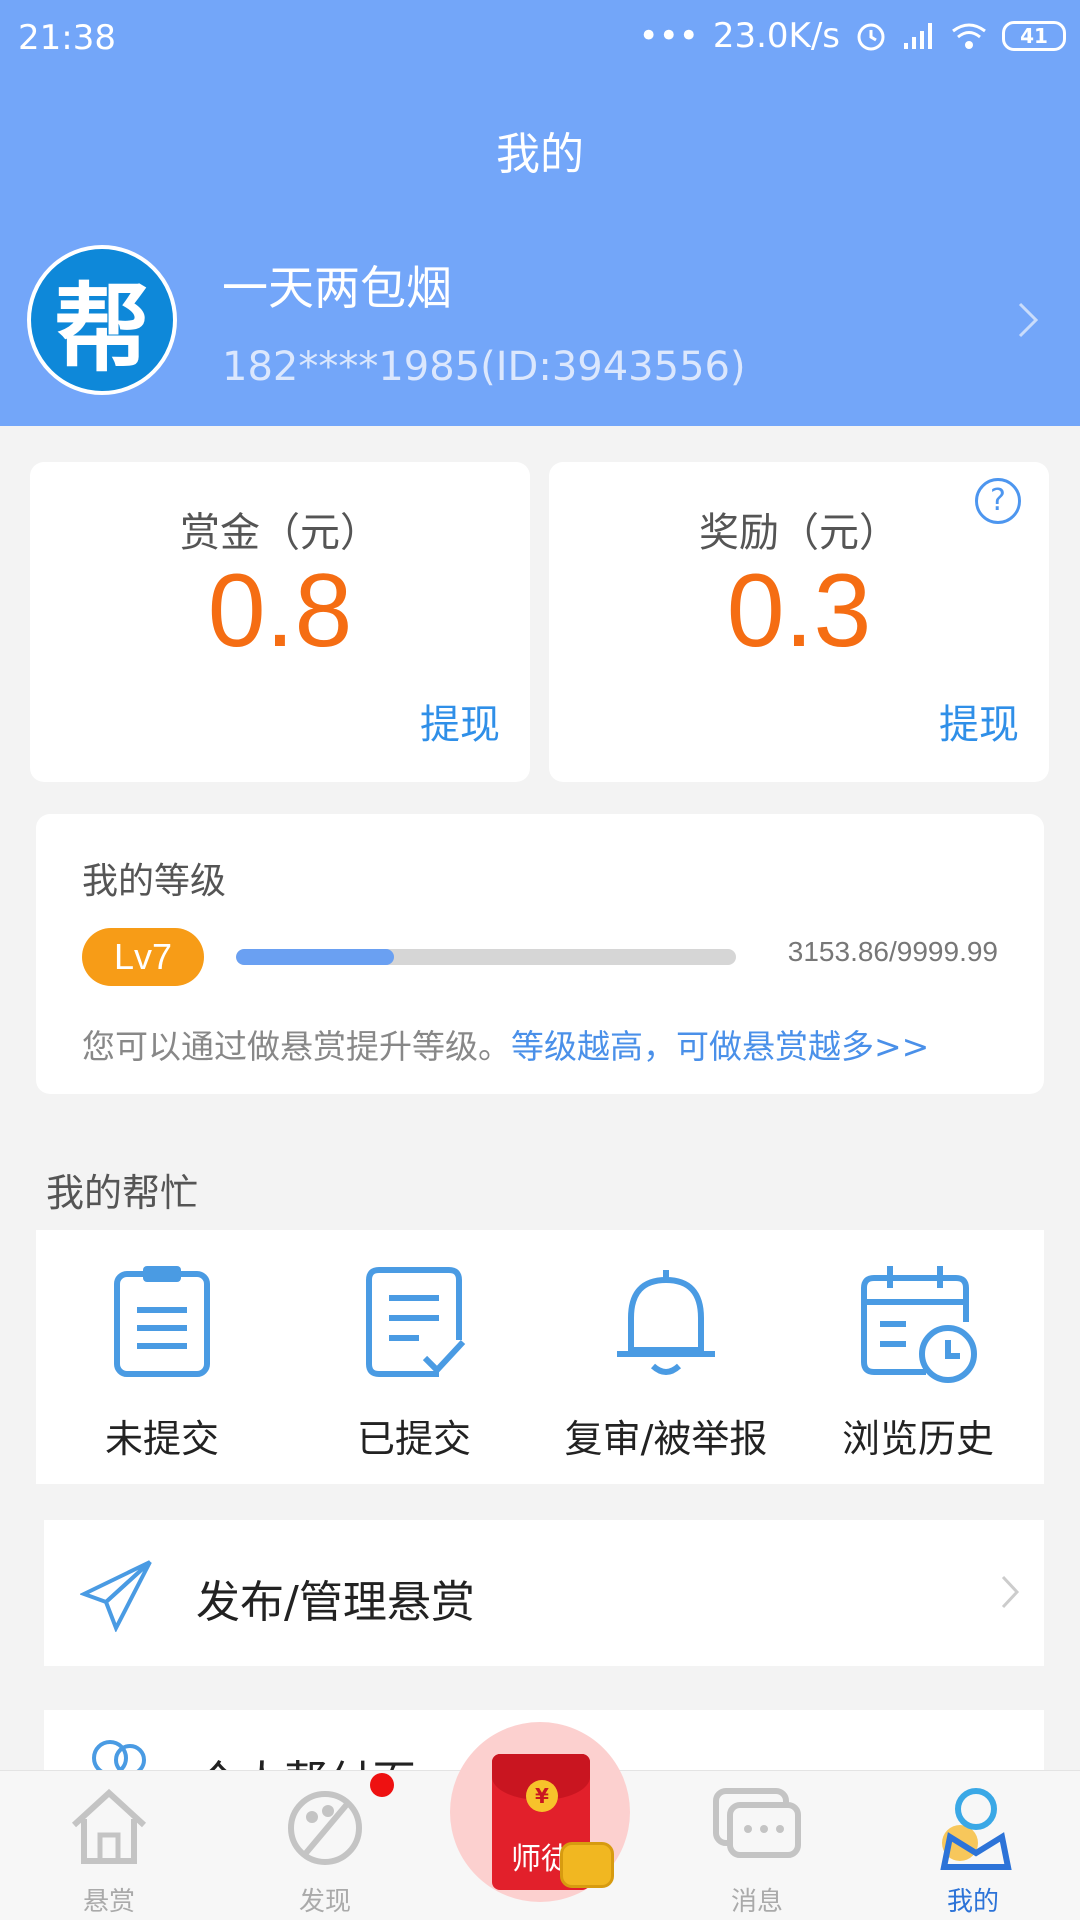 The height and width of the screenshot is (1920, 1080). I want to click on help-item-label: 复审/被举报, so click(666, 1439).